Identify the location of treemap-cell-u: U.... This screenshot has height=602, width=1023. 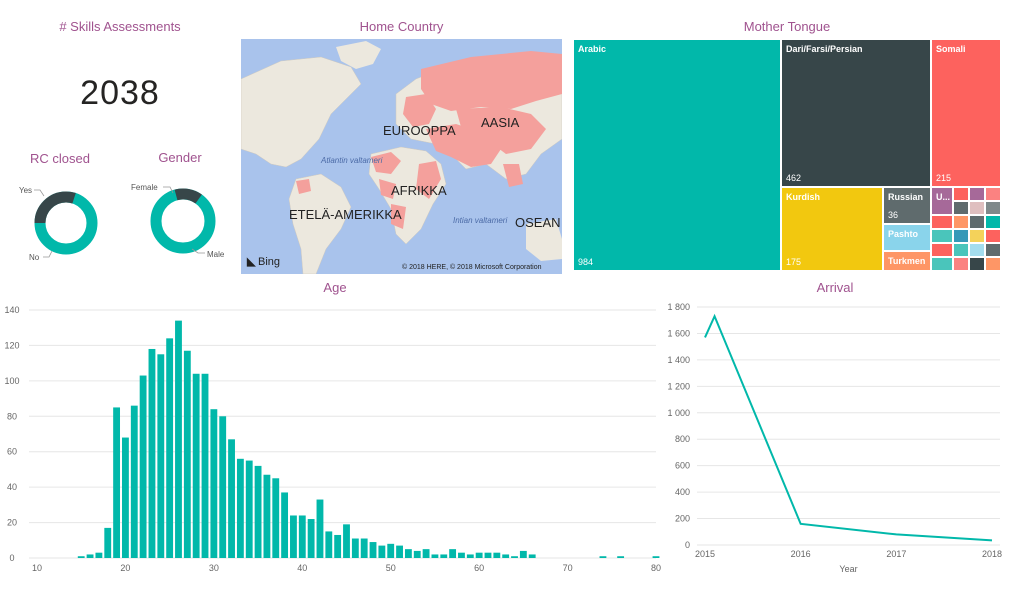
(942, 201).